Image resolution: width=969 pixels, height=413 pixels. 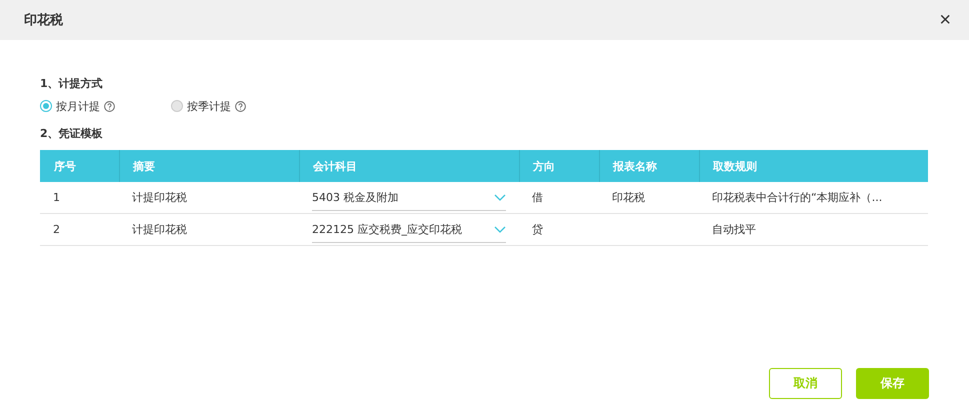 What do you see at coordinates (649, 198) in the screenshot?
I see `table-cell: 印花税` at bounding box center [649, 198].